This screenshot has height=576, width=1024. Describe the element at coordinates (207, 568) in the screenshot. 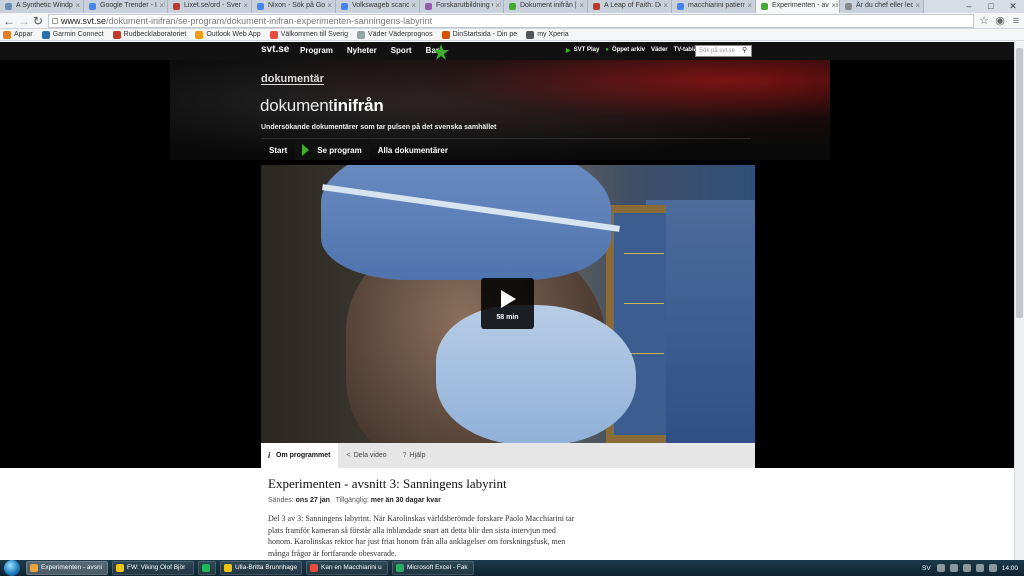

I see `taskbar-item` at that location.